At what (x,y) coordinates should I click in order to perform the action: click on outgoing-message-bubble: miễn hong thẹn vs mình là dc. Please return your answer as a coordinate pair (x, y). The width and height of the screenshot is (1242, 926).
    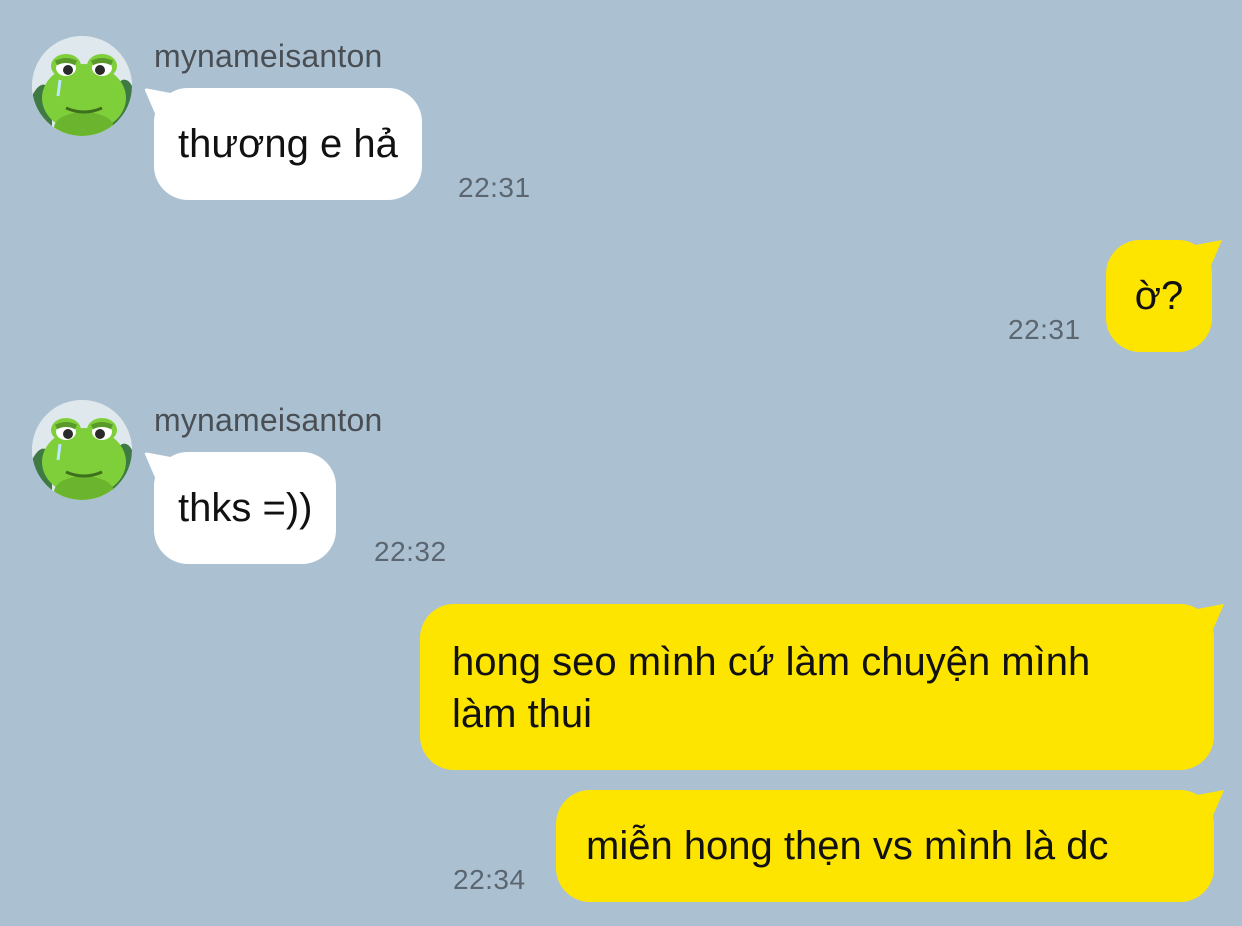
    Looking at the image, I should click on (885, 846).